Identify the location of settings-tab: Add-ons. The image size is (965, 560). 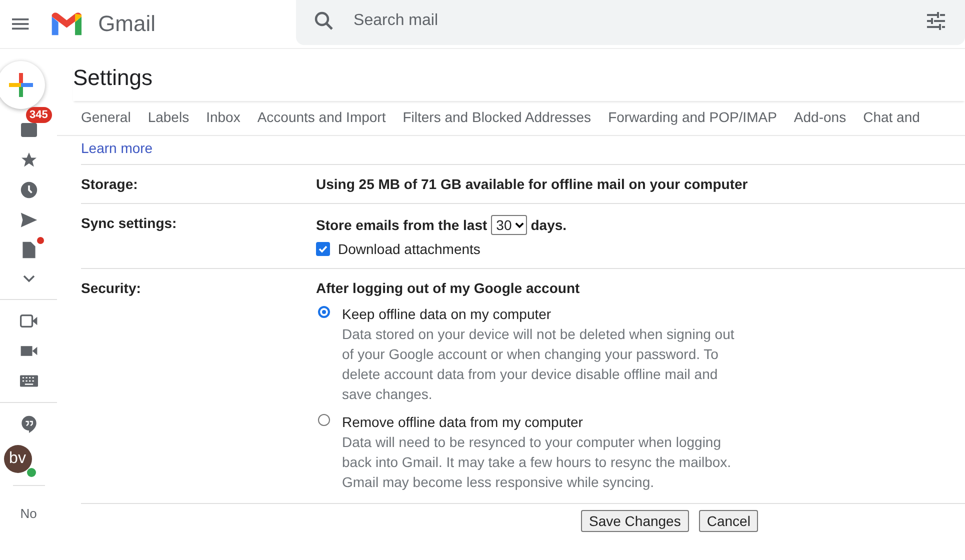
(820, 122).